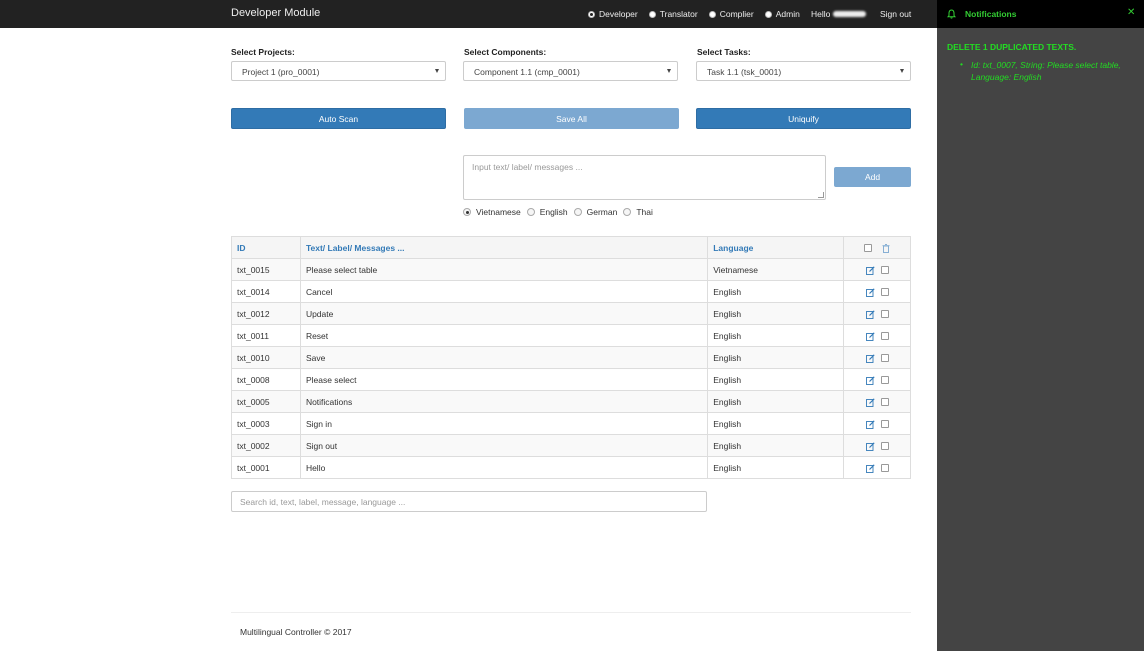  I want to click on table-row: txt_0002 Sign out English, so click(571, 445).